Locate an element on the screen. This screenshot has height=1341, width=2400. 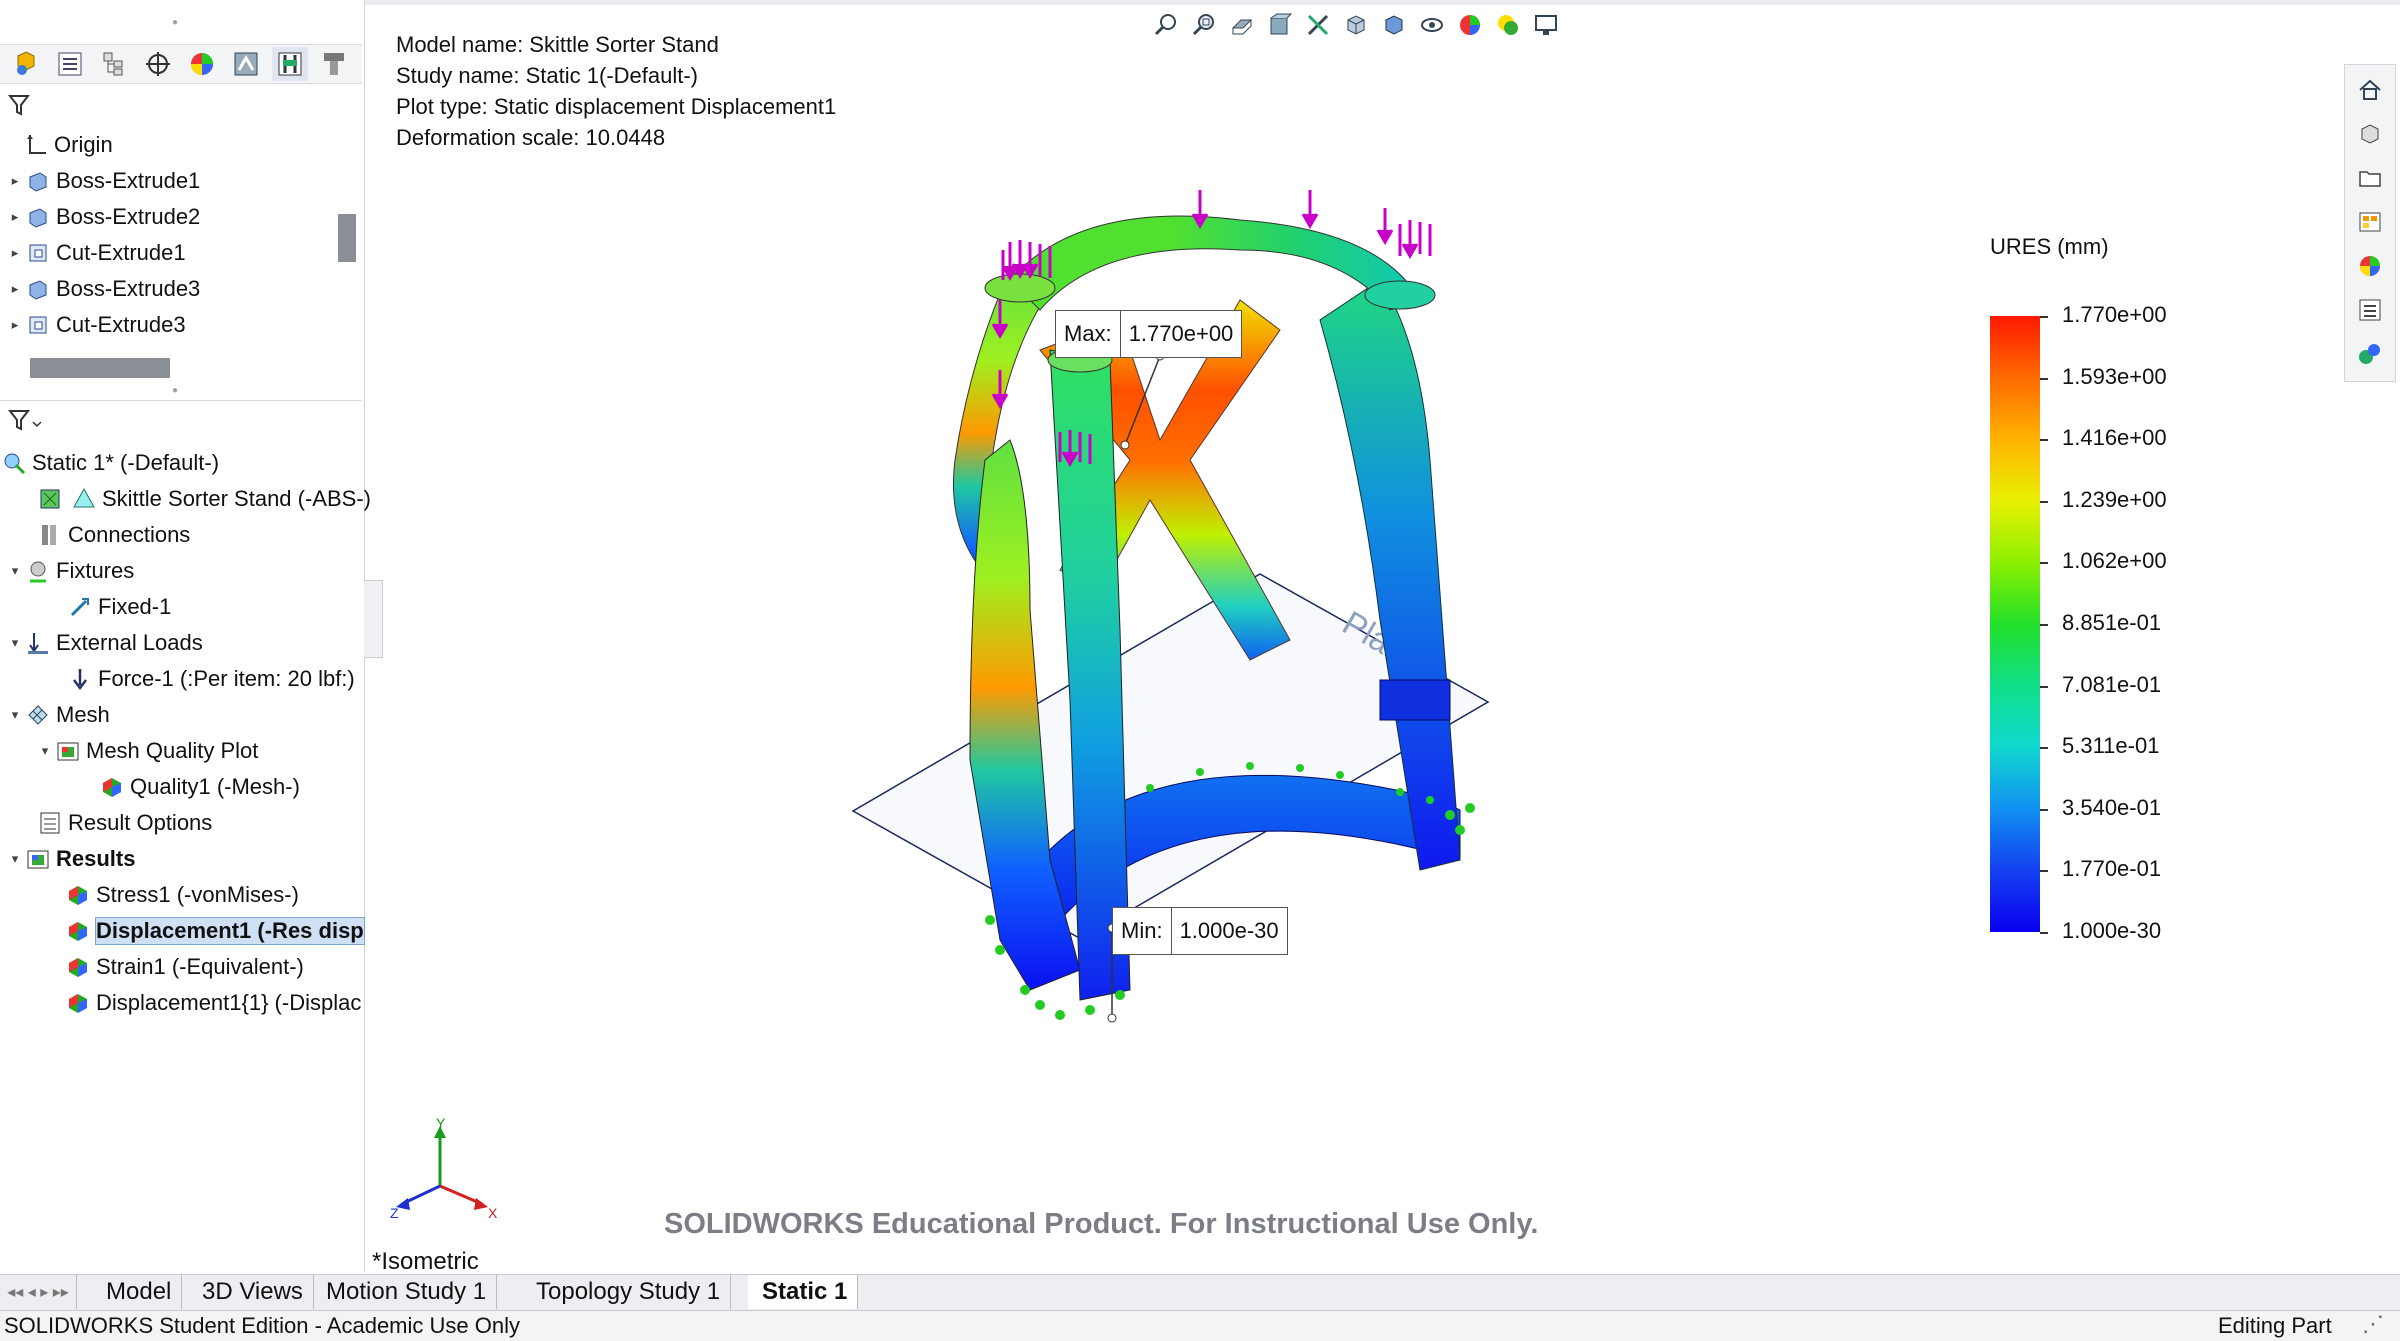
tree-item-study: Static 1* (-Default-) is located at coordinates (110, 463).